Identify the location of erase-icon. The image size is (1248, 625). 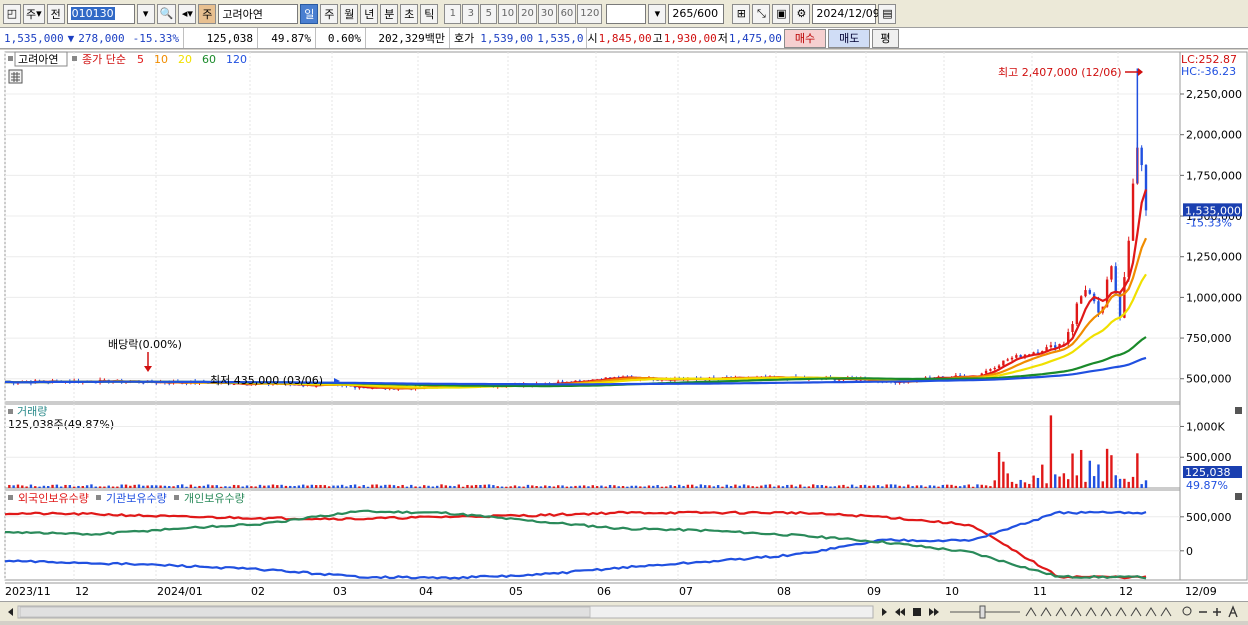
(1151, 612).